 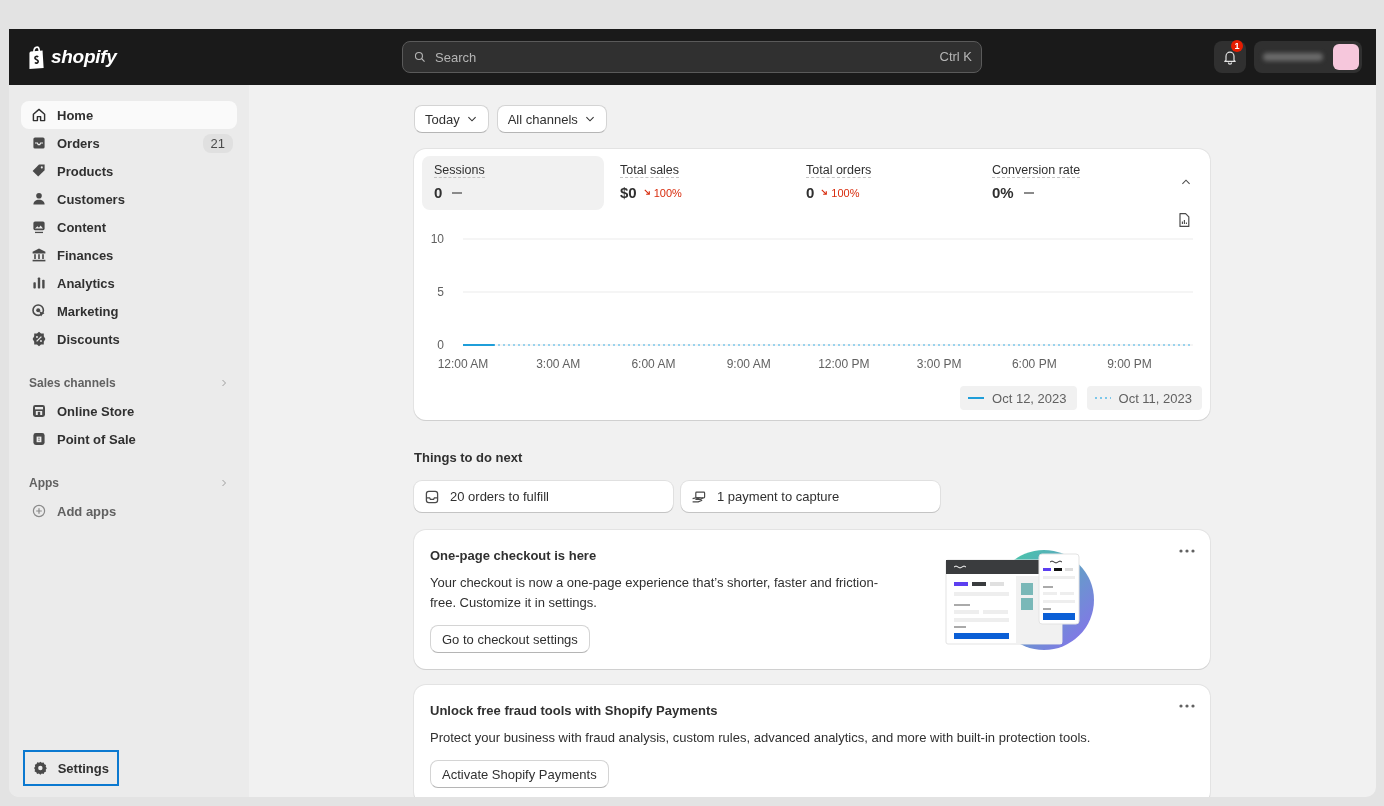 What do you see at coordinates (129, 255) in the screenshot?
I see `nav-item: Finances` at bounding box center [129, 255].